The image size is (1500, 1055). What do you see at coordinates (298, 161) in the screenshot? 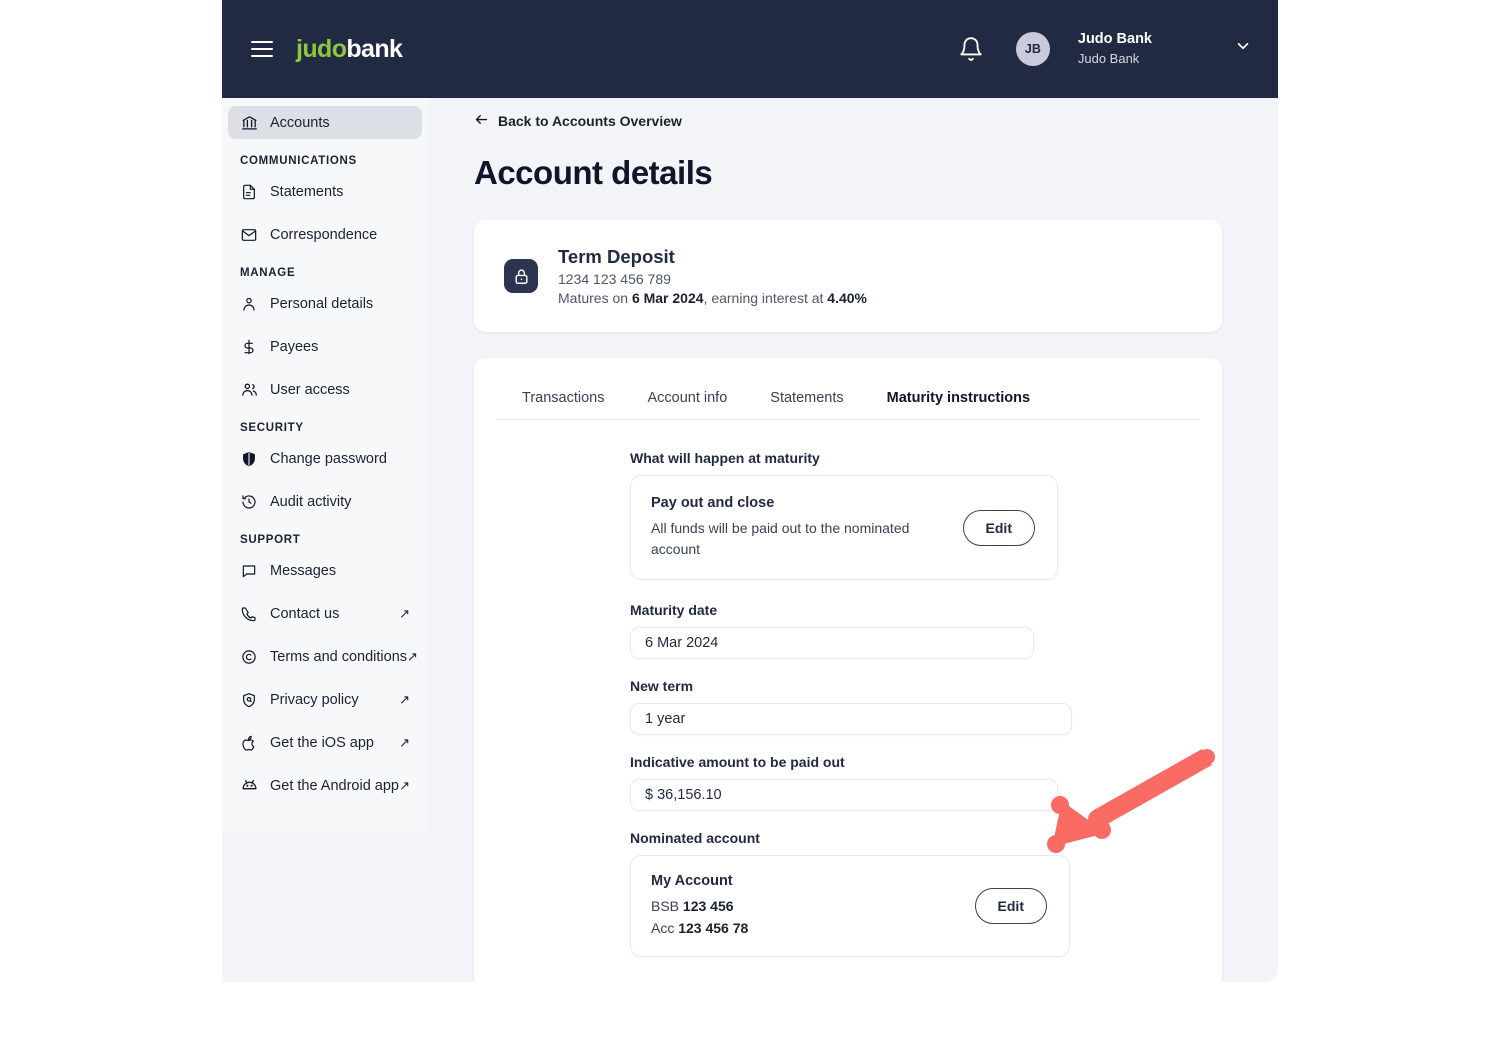
I see `sidebar-section-communications: COMMUNICATIONS` at bounding box center [298, 161].